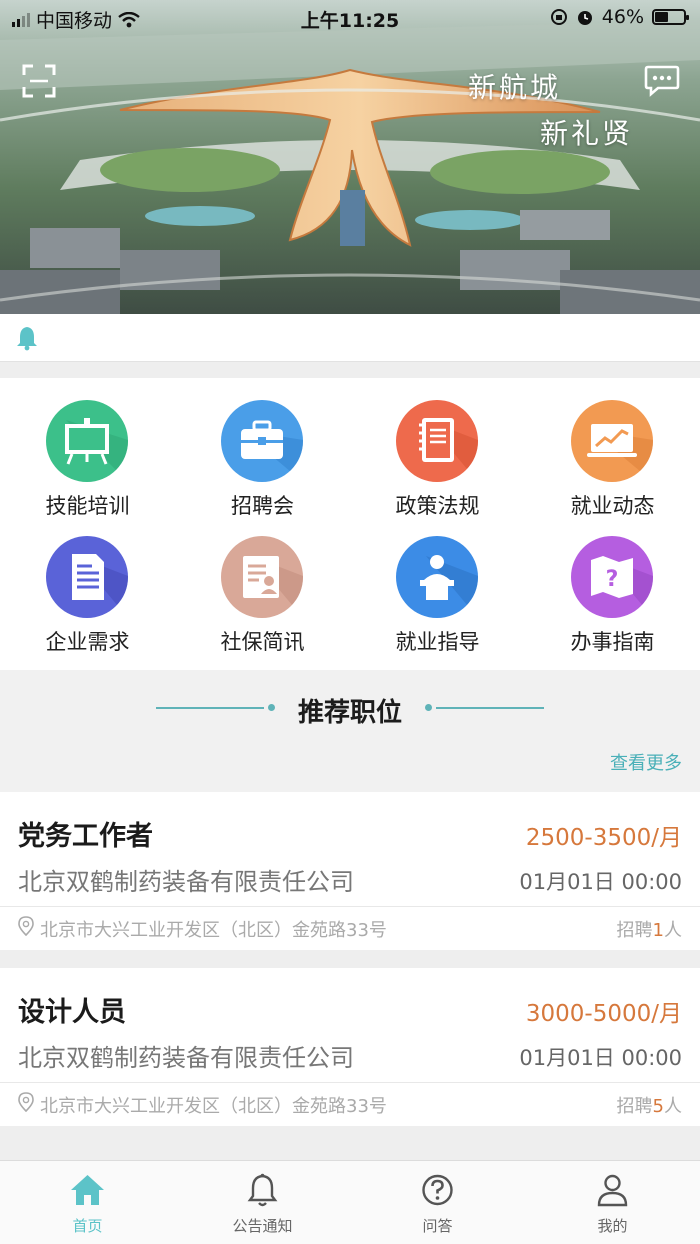 The image size is (700, 1244). I want to click on easel-icon, so click(87, 441).